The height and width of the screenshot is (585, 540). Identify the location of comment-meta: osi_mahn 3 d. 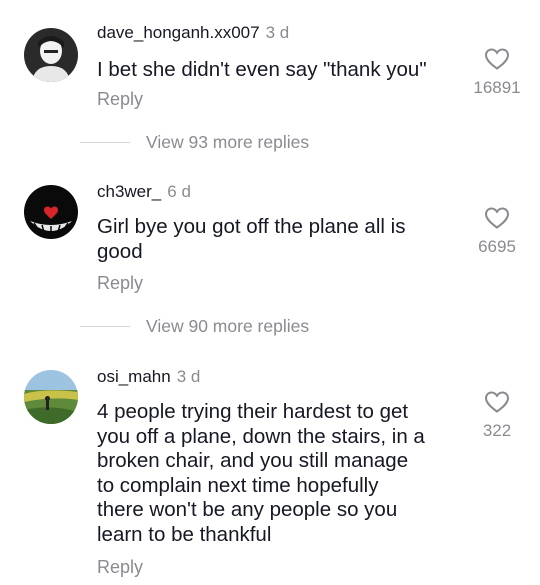
(148, 377).